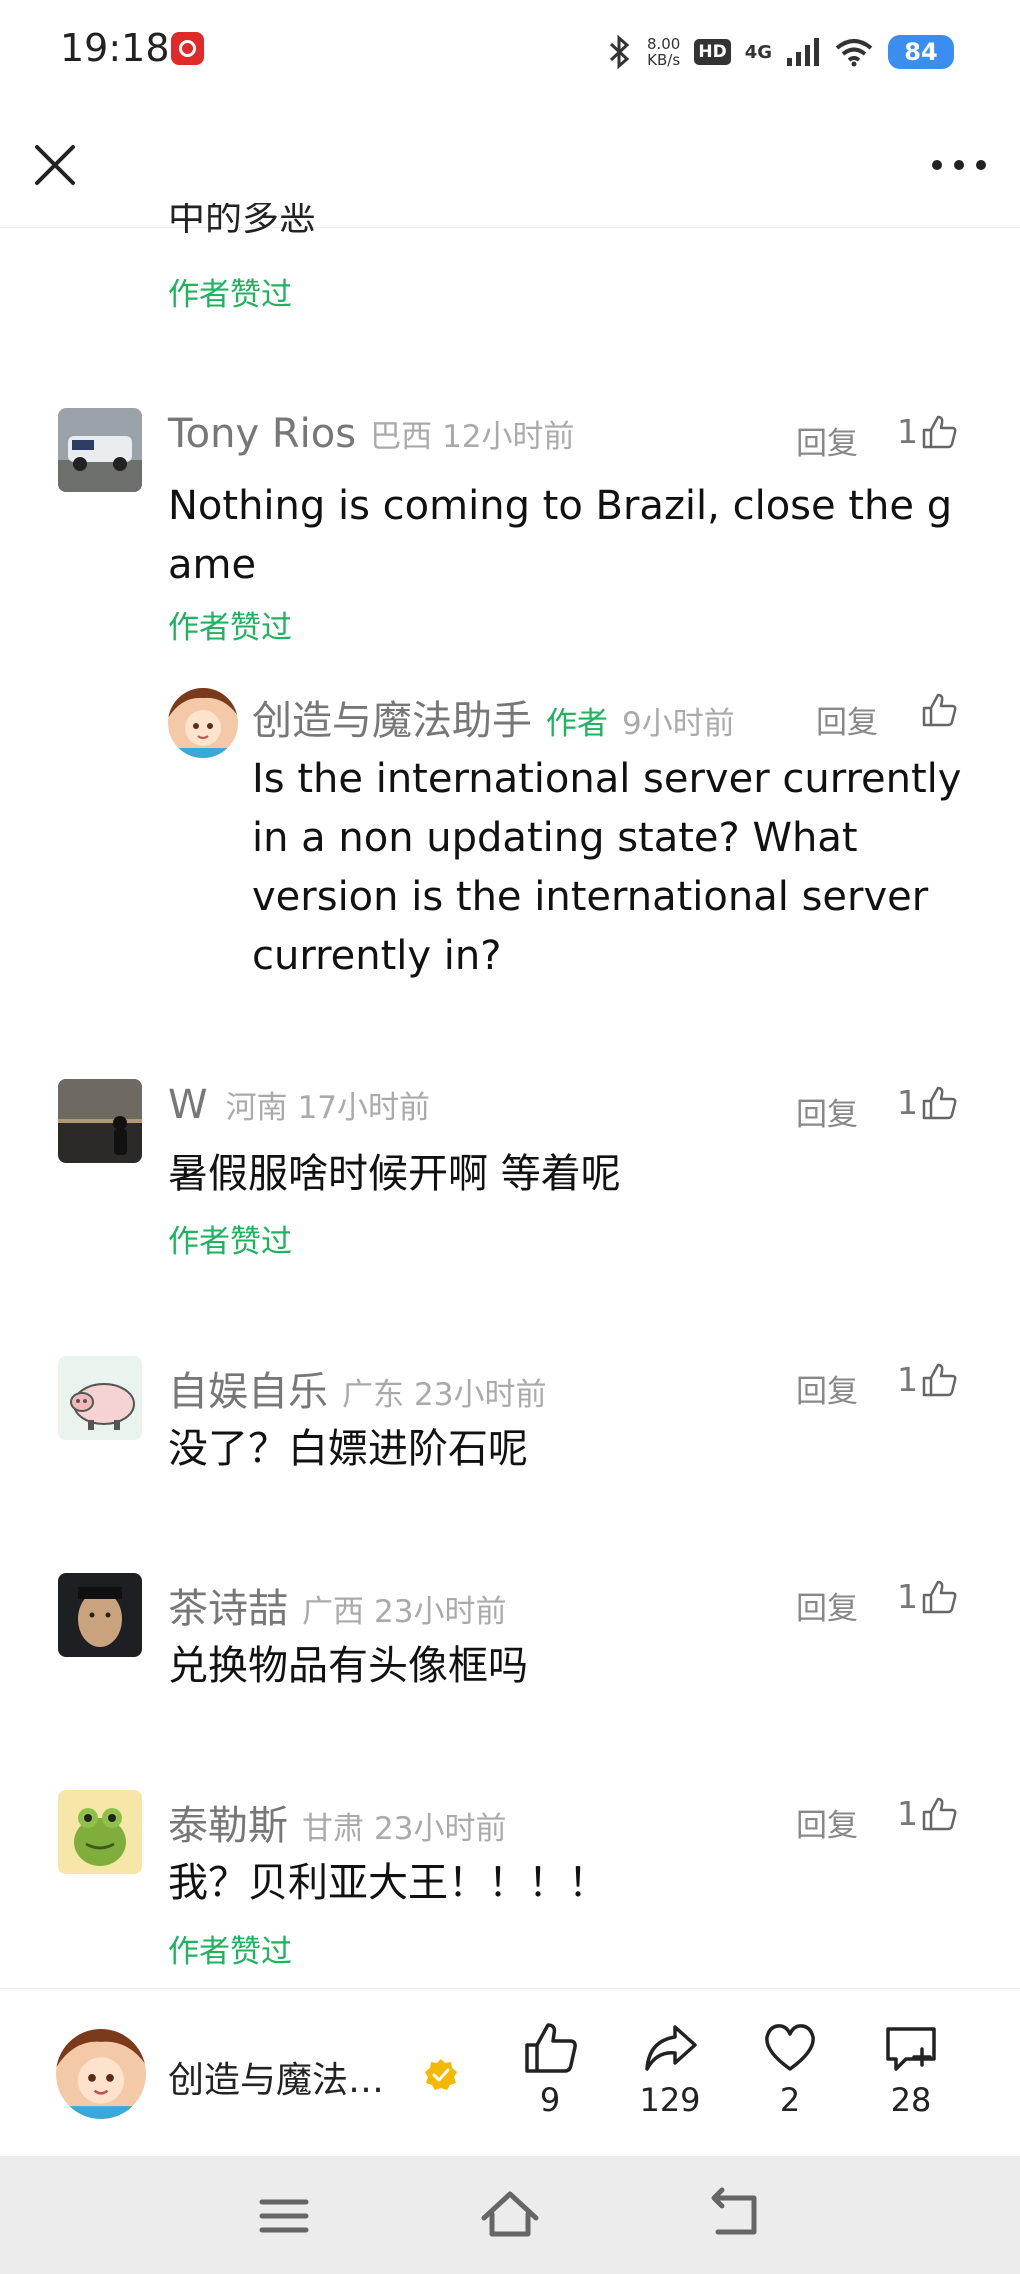 This screenshot has height=2274, width=1020. Describe the element at coordinates (790, 2047) in the screenshot. I see `heart-icon` at that location.